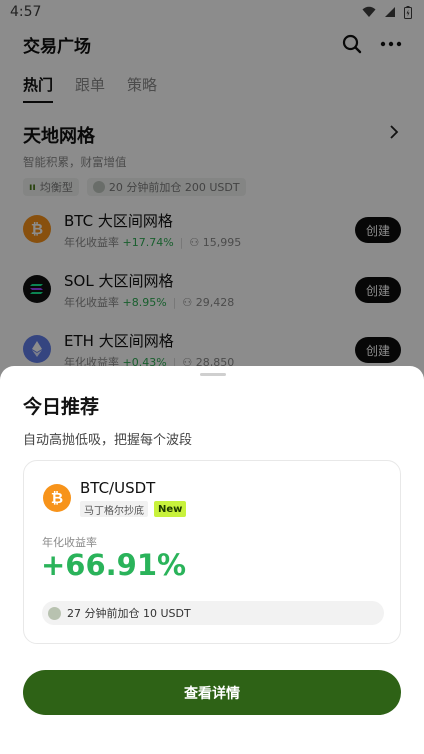  Describe the element at coordinates (212, 692) in the screenshot. I see `view-details-button: 查看详情` at that location.